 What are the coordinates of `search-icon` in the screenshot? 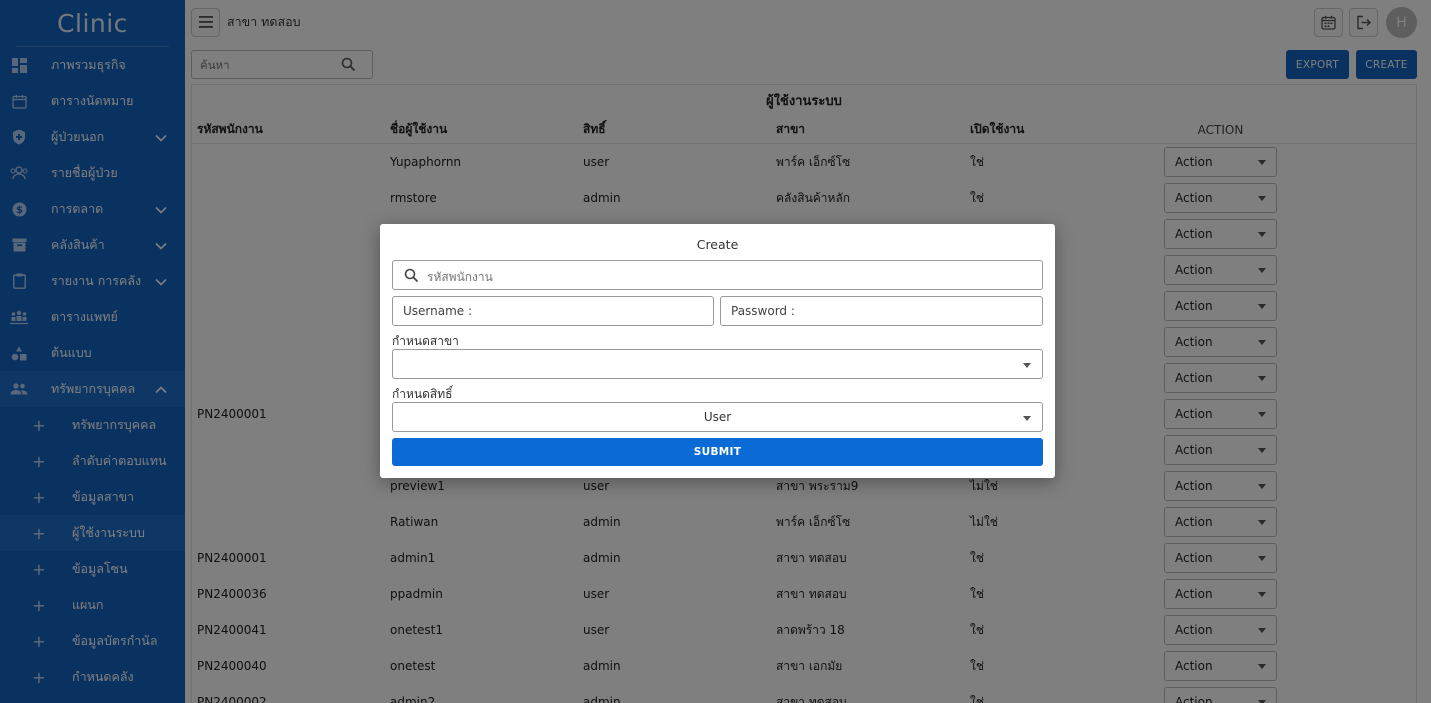 It's located at (411, 275).